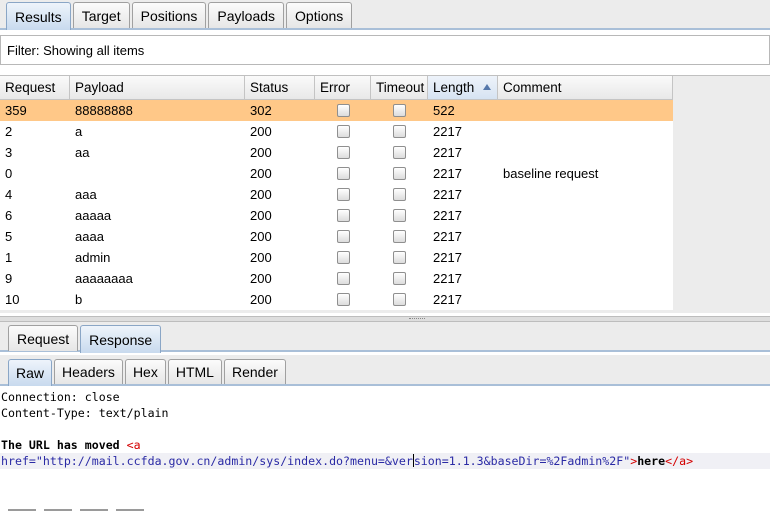  What do you see at coordinates (82, 152) in the screenshot?
I see `cell-payload: aa` at bounding box center [82, 152].